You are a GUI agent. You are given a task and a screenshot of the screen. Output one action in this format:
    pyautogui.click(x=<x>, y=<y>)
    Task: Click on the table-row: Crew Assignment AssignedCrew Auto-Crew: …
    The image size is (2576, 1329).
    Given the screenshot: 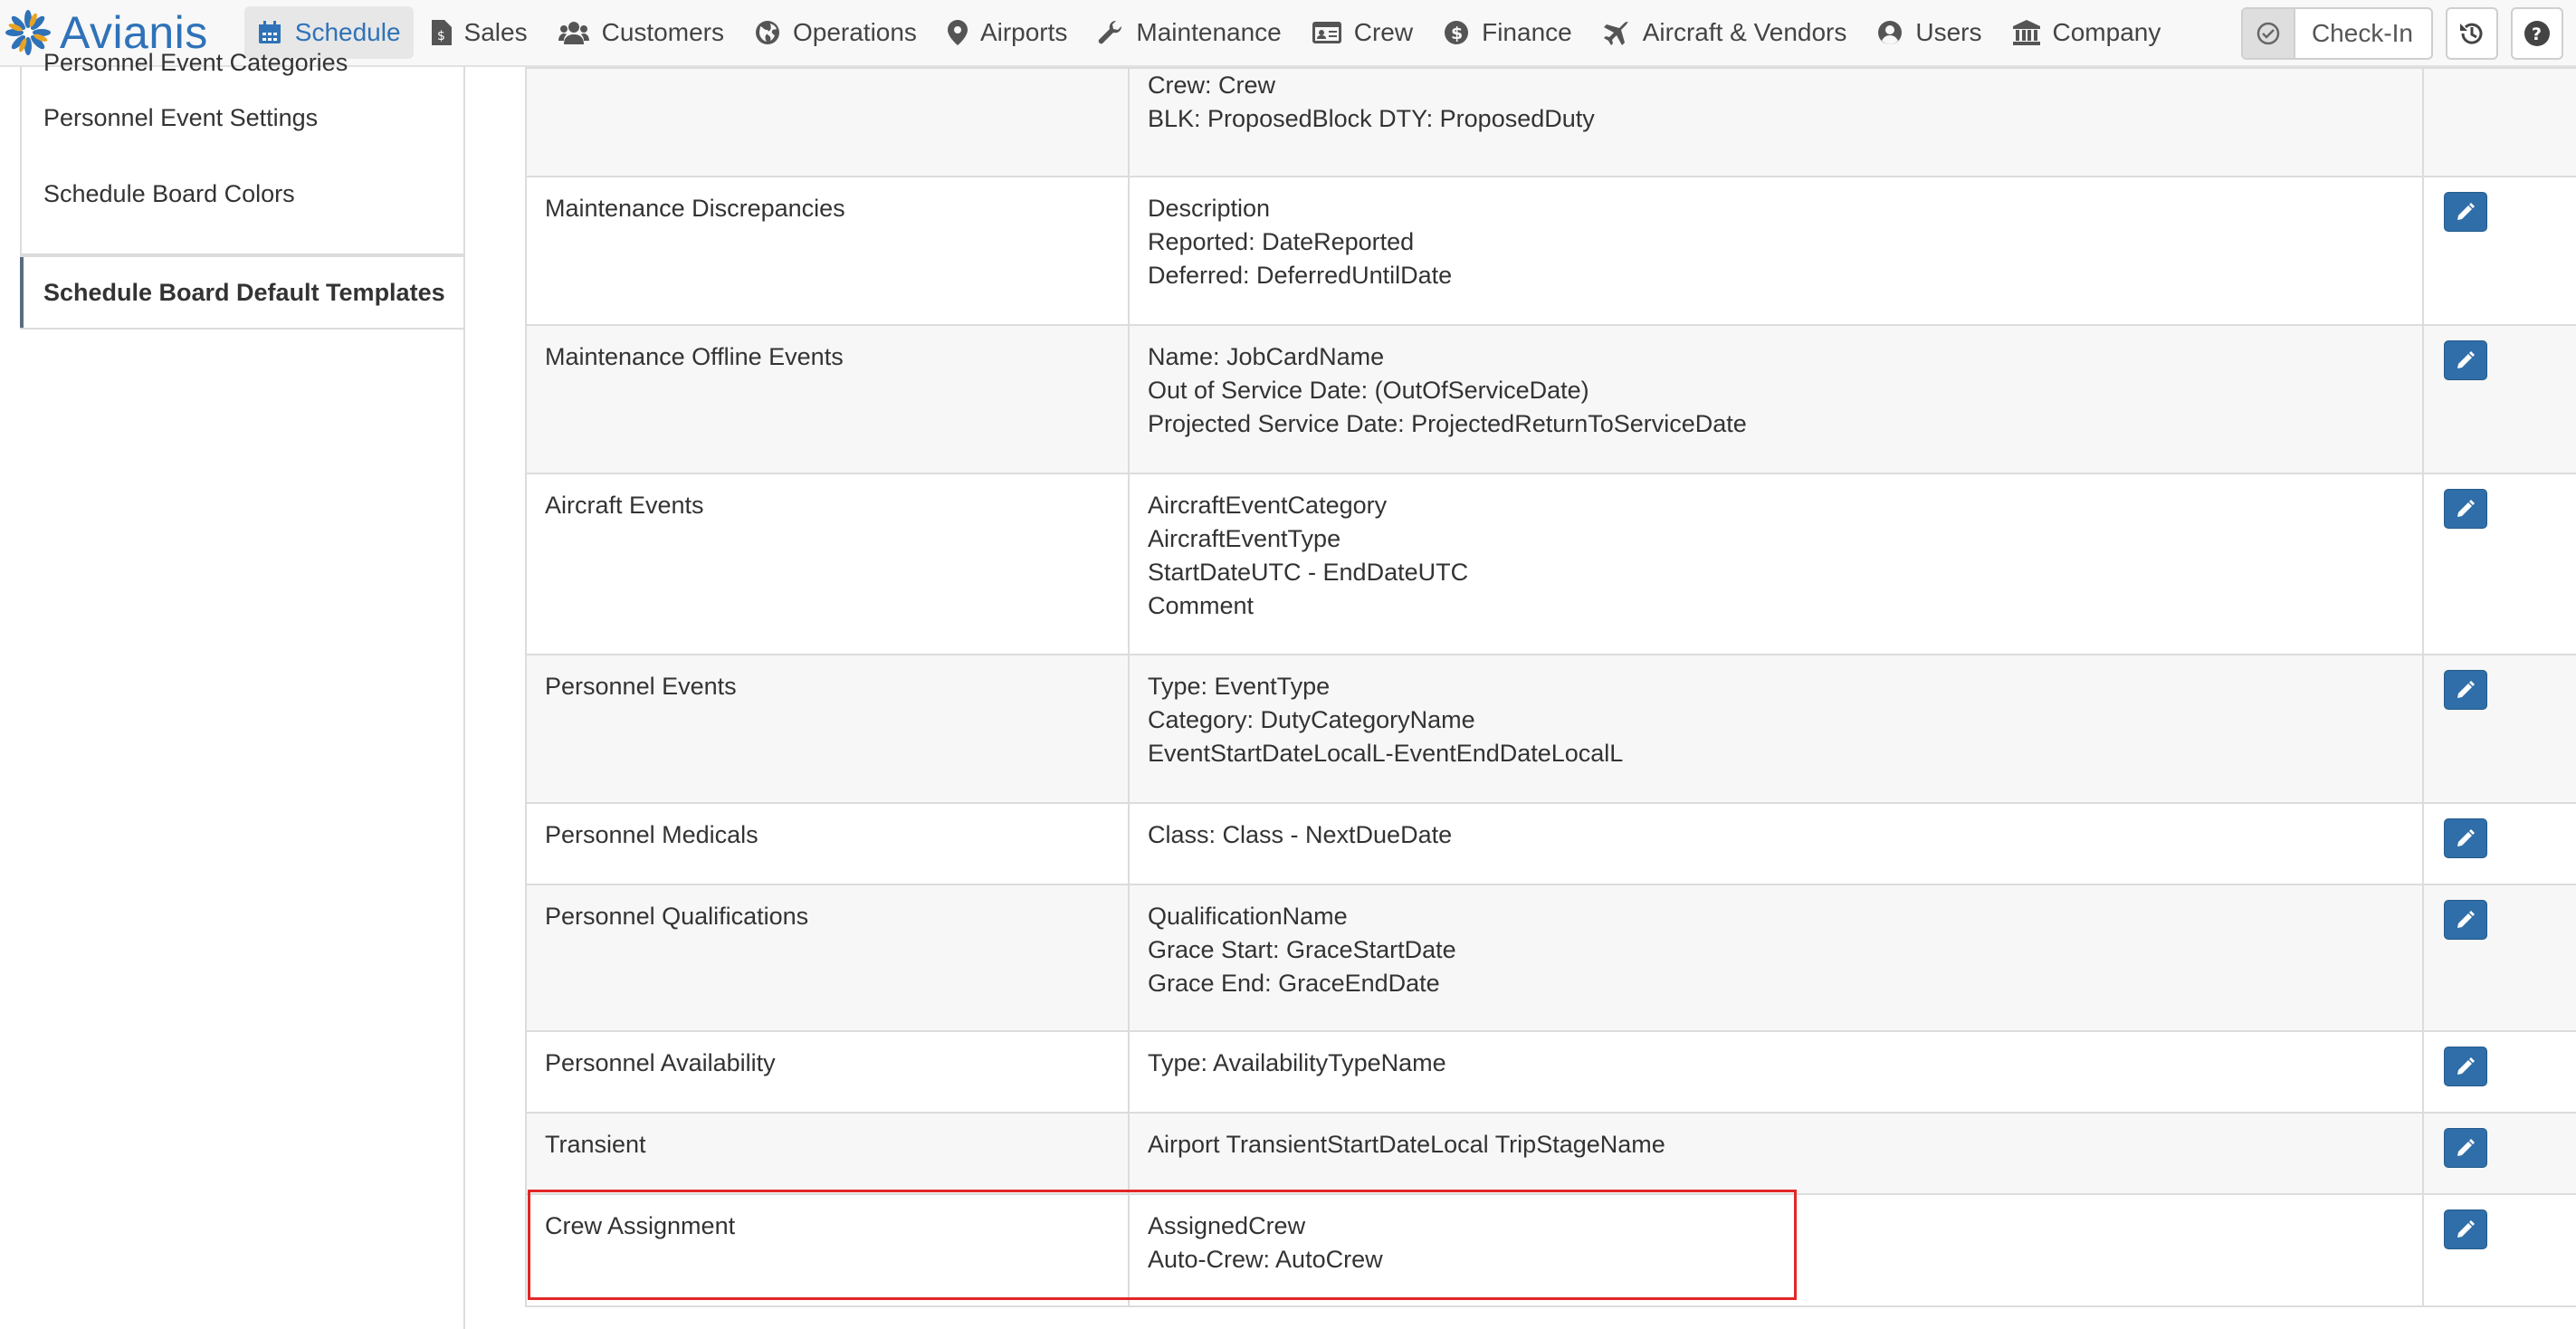 What is the action you would take?
    pyautogui.click(x=1551, y=1250)
    